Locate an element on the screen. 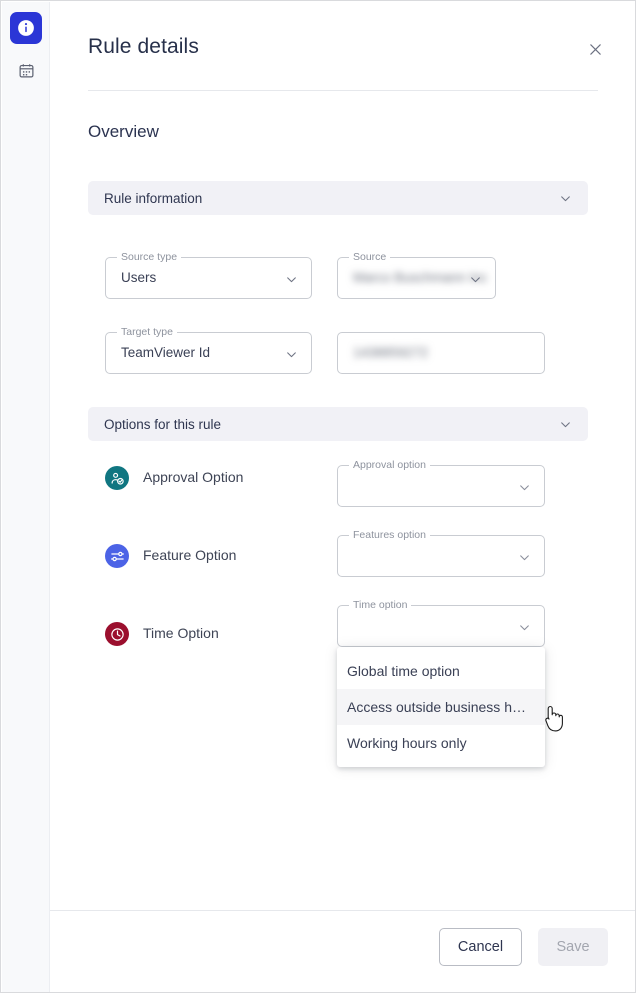  menu-item-working-hours-only: Working hours only is located at coordinates (441, 743).